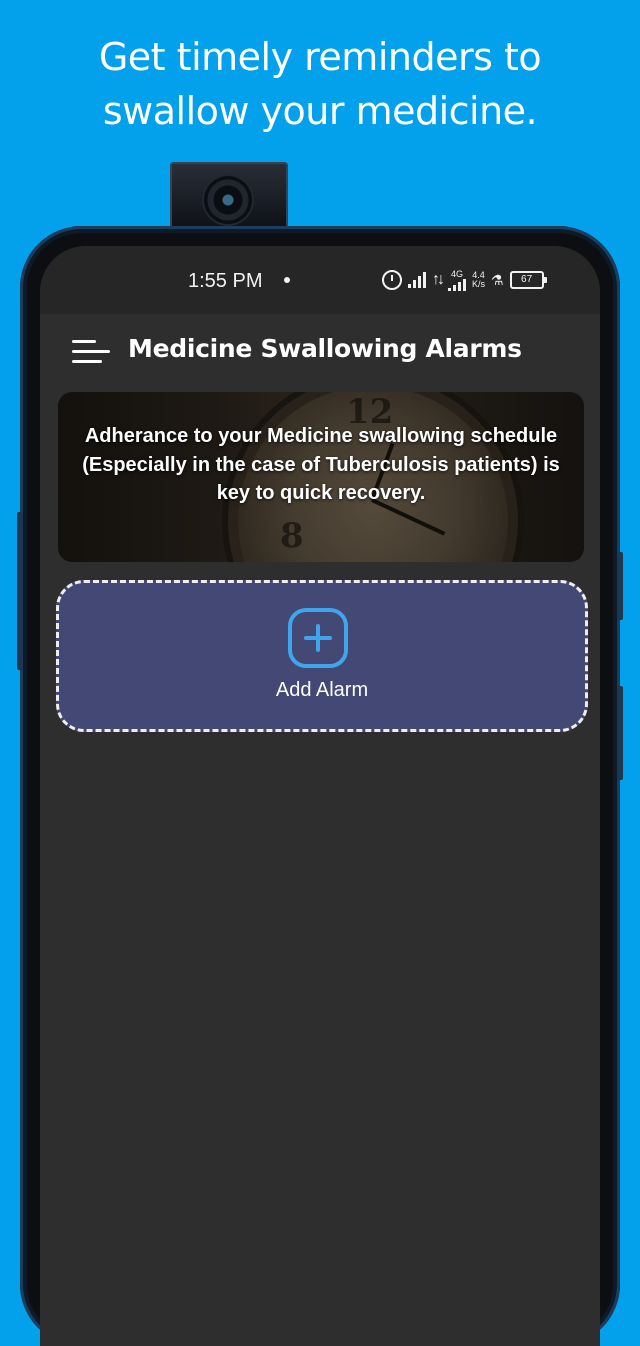 Image resolution: width=640 pixels, height=1346 pixels. I want to click on alarm-icon, so click(392, 280).